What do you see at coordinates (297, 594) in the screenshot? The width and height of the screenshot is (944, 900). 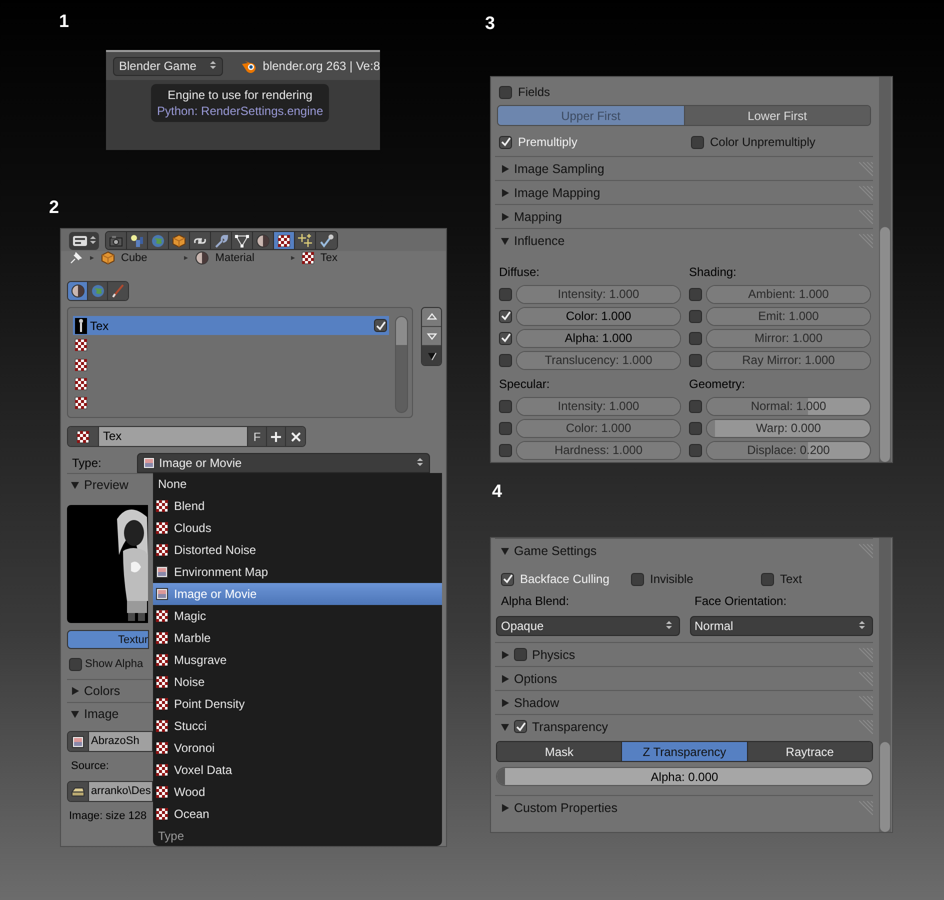 I see `menu-item: Image or Movie` at bounding box center [297, 594].